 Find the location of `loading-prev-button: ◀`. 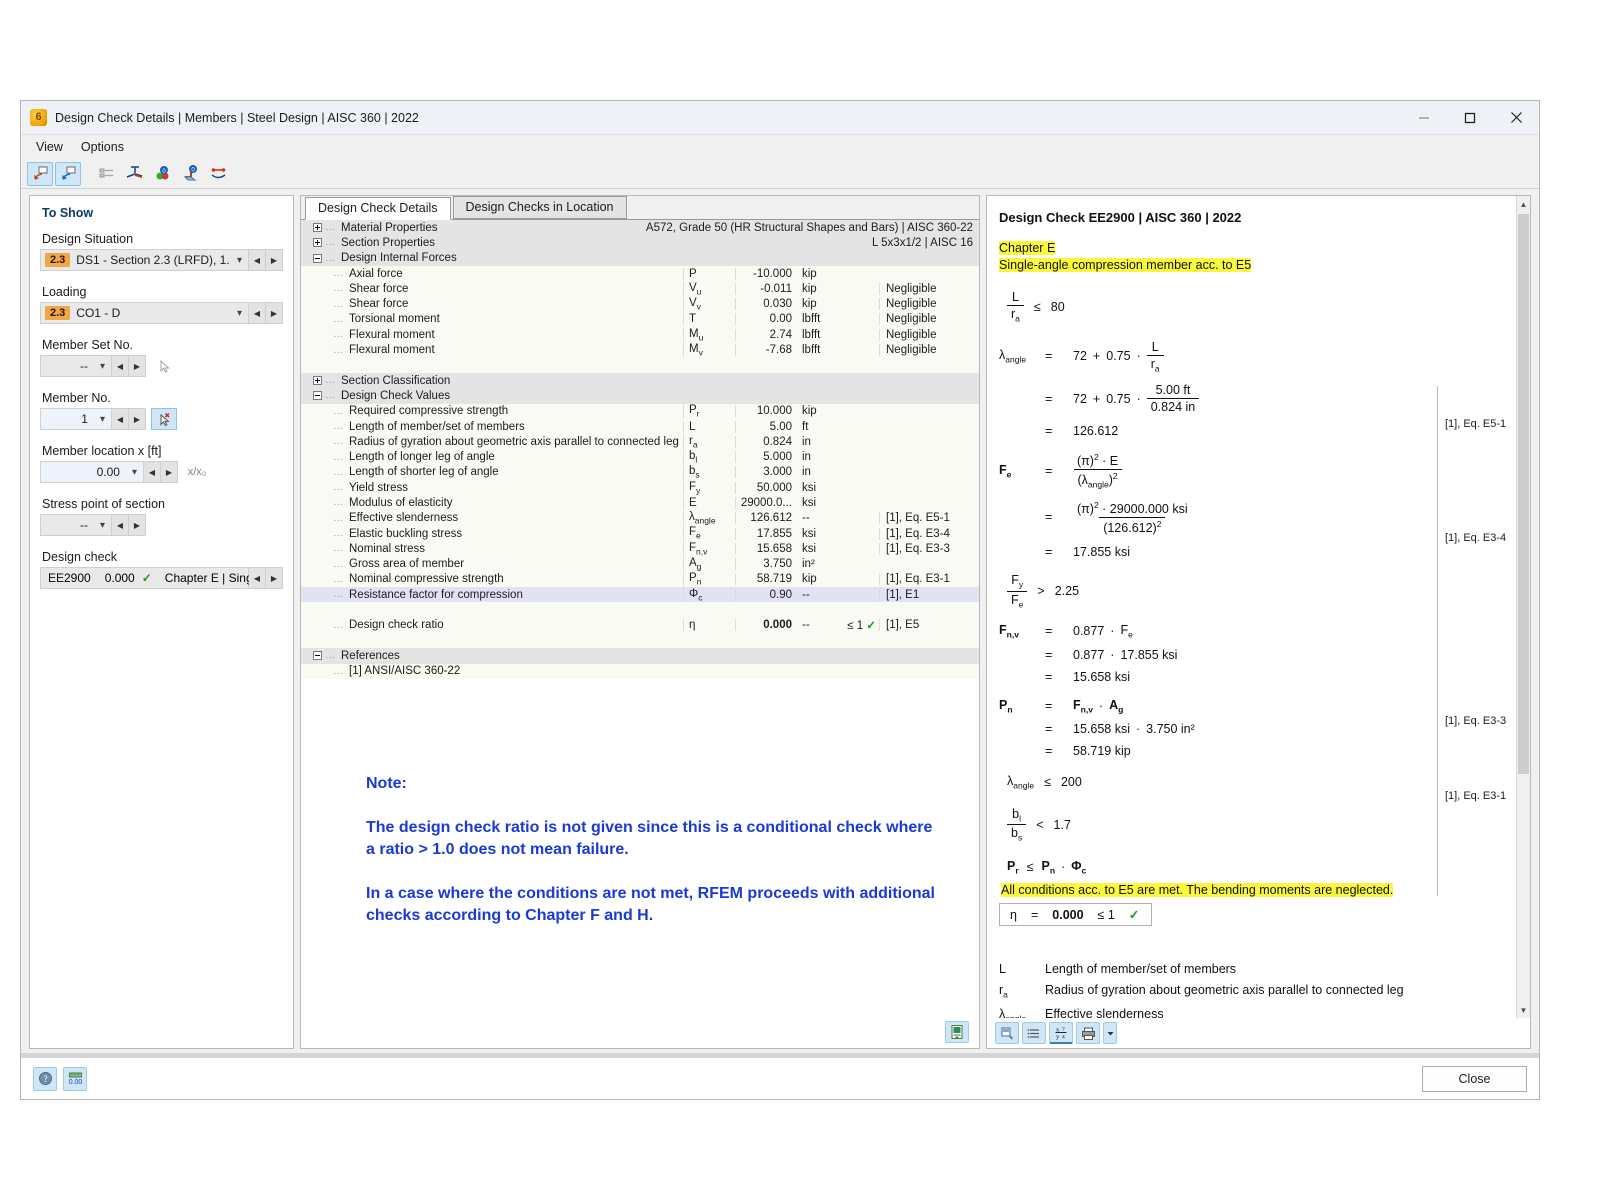

loading-prev-button: ◀ is located at coordinates (257, 313).